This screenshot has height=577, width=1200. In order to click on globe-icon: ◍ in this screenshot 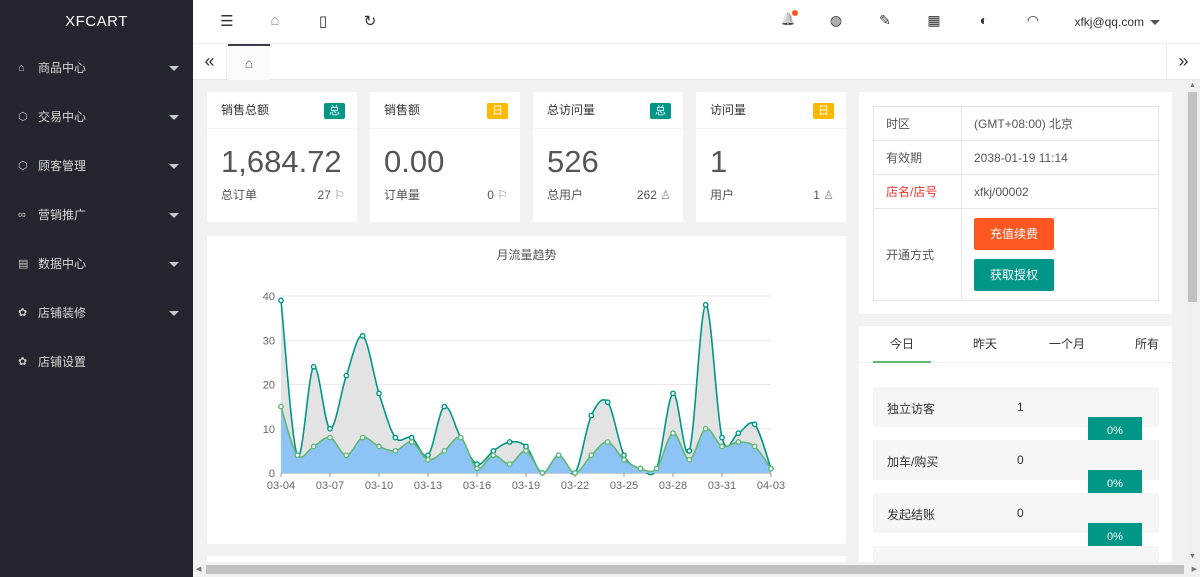, I will do `click(836, 20)`.